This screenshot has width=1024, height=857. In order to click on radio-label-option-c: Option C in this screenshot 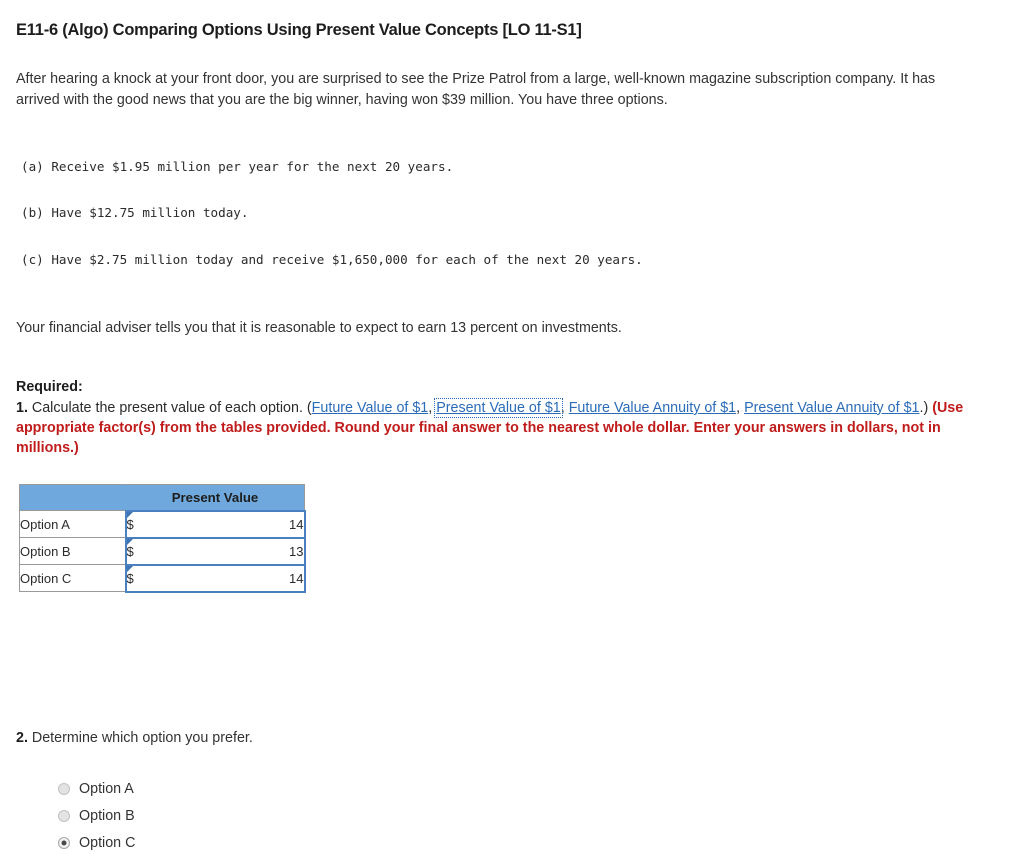, I will do `click(107, 843)`.